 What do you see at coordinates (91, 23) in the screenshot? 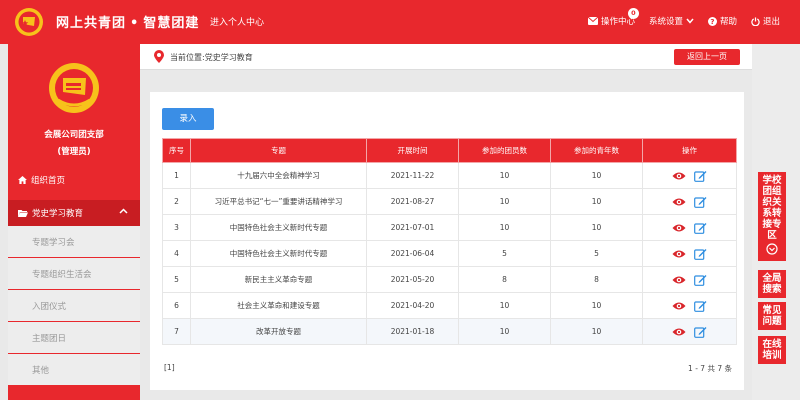
I see `site-title-main: 网上共青团` at bounding box center [91, 23].